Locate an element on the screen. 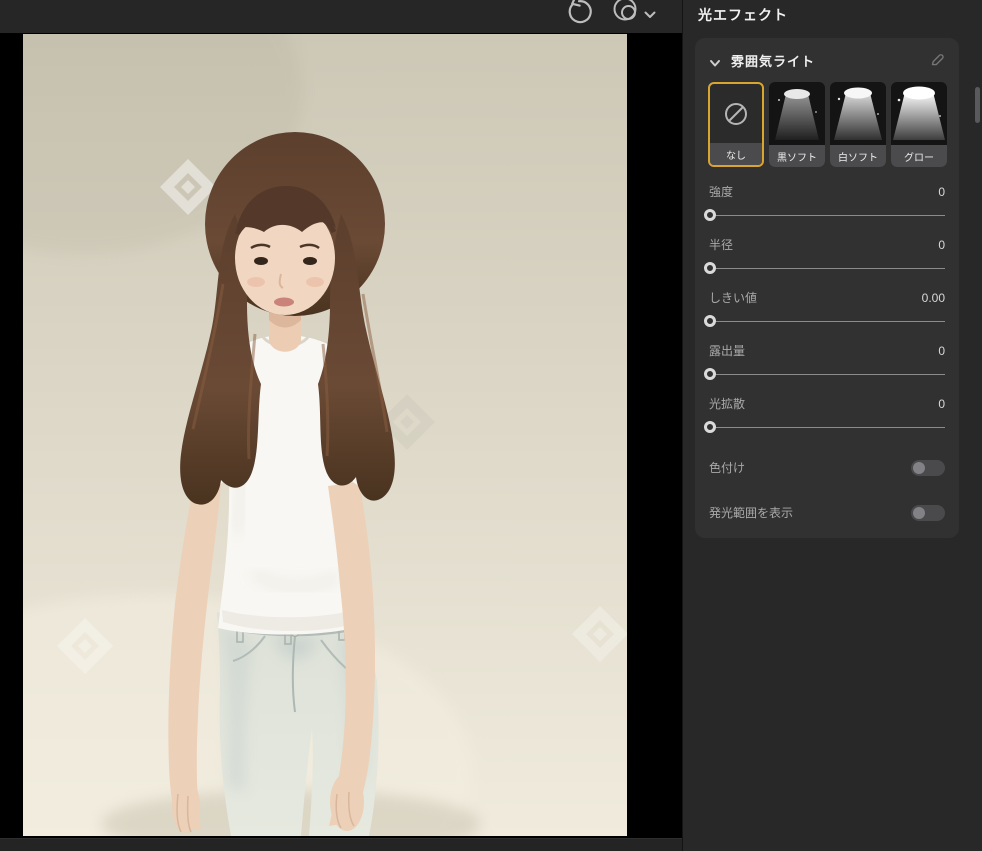 Image resolution: width=982 pixels, height=851 pixels. undo-rotate-icon is located at coordinates (578, 16).